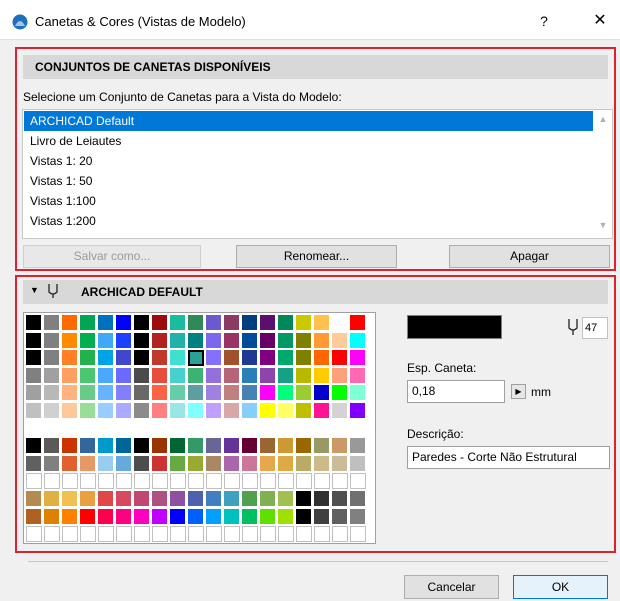  I want to click on delete-button: Apagar, so click(529, 256).